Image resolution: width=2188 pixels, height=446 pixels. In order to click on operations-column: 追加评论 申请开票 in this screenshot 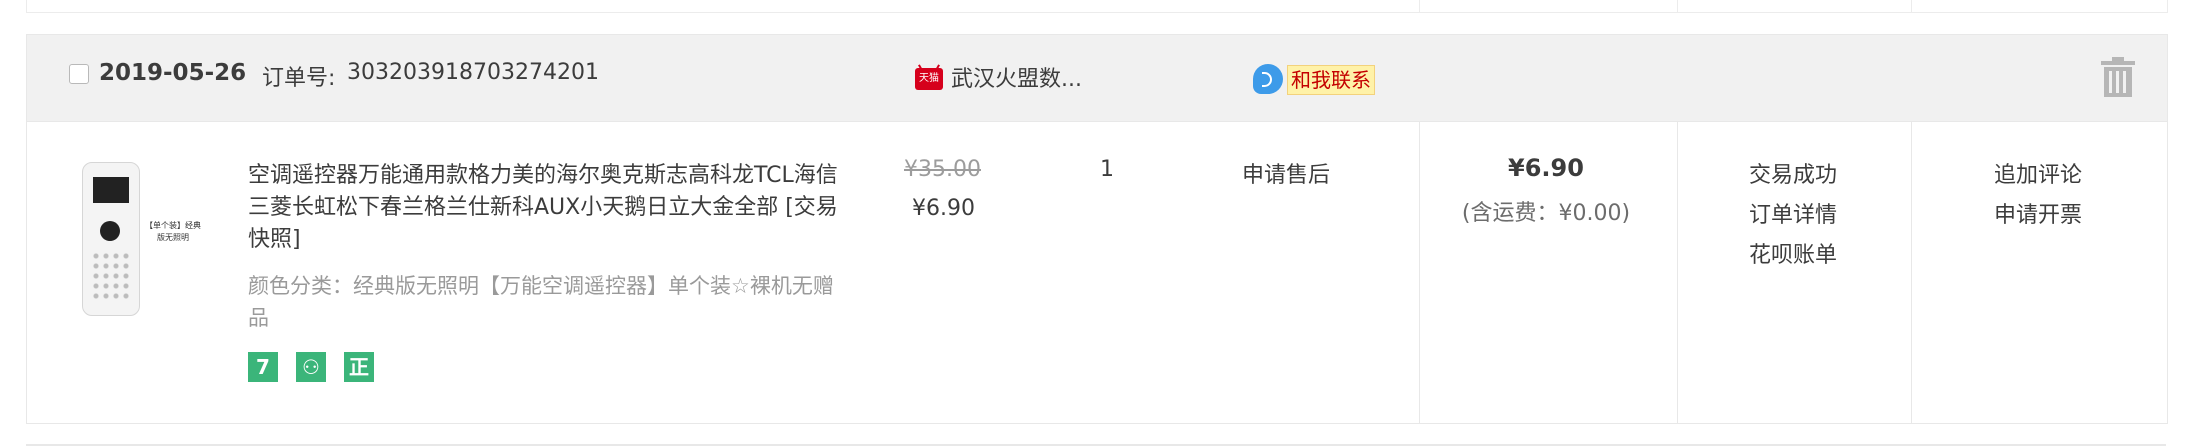, I will do `click(2038, 196)`.